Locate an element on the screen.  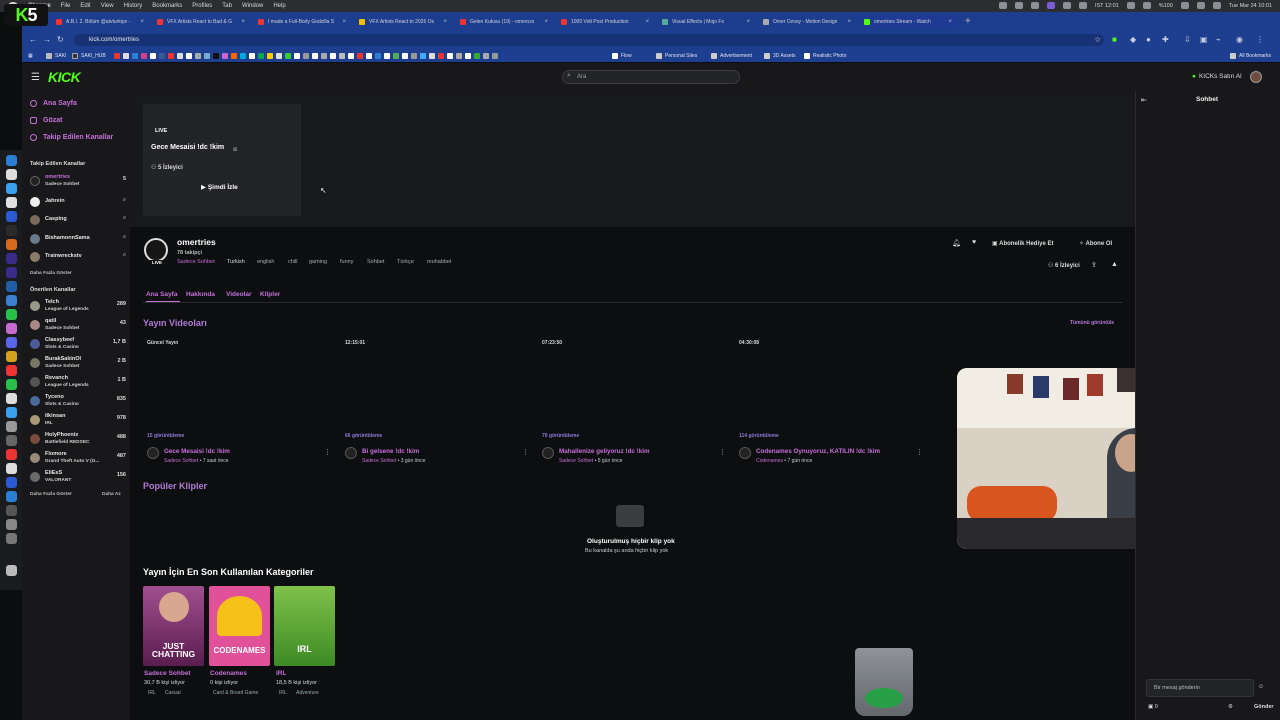
stream-tag: chill is located at coordinates (292, 262).